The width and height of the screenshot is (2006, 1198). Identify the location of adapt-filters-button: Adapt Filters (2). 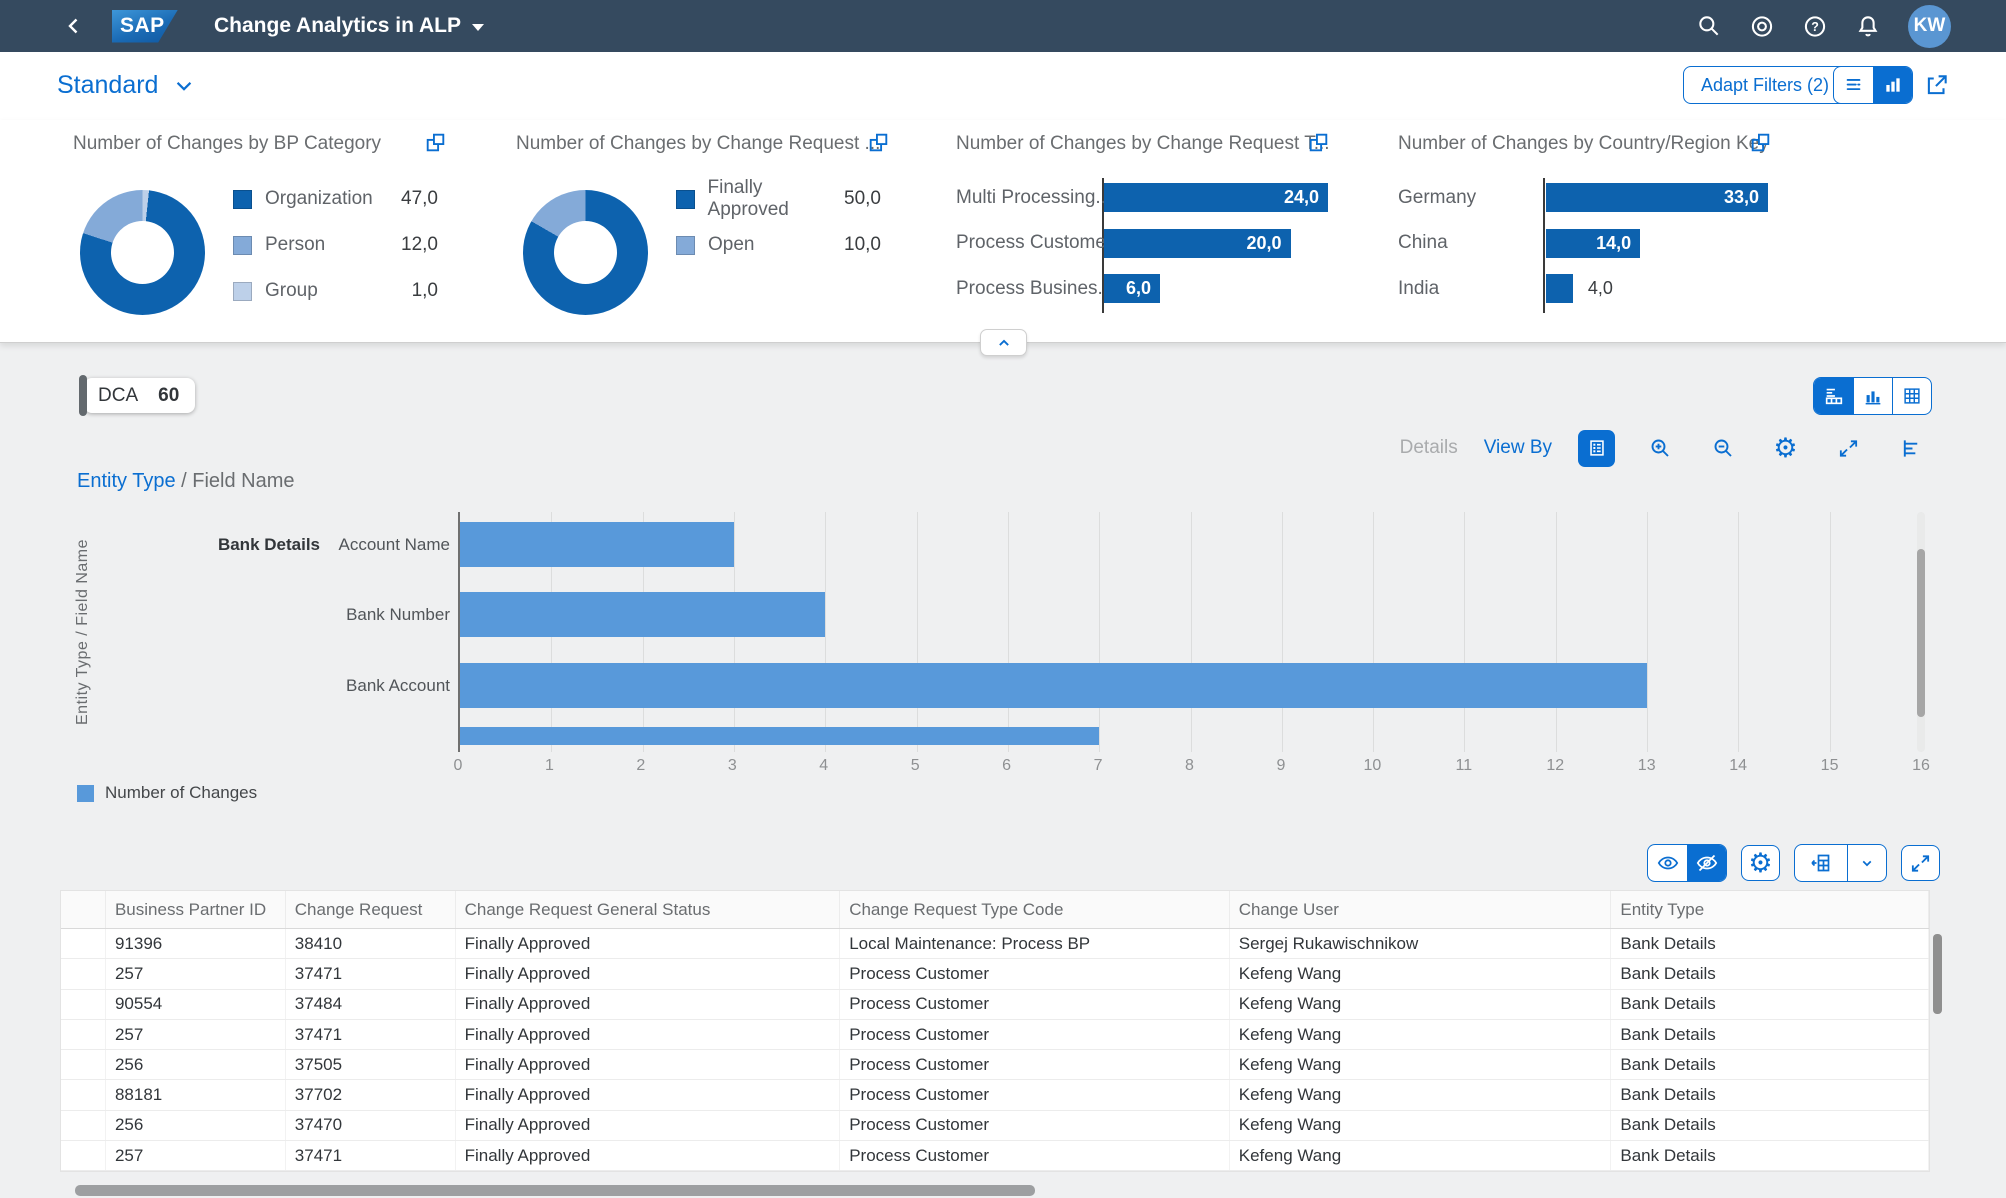
(1765, 85).